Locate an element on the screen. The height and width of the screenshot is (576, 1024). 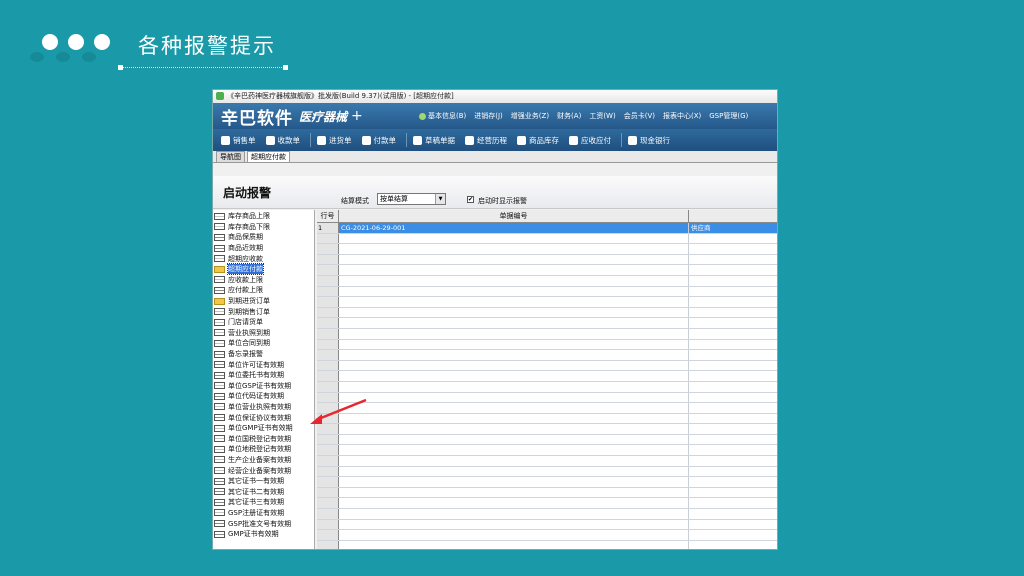
tree-item: 到期销售订单 is located at coordinates (263, 311).